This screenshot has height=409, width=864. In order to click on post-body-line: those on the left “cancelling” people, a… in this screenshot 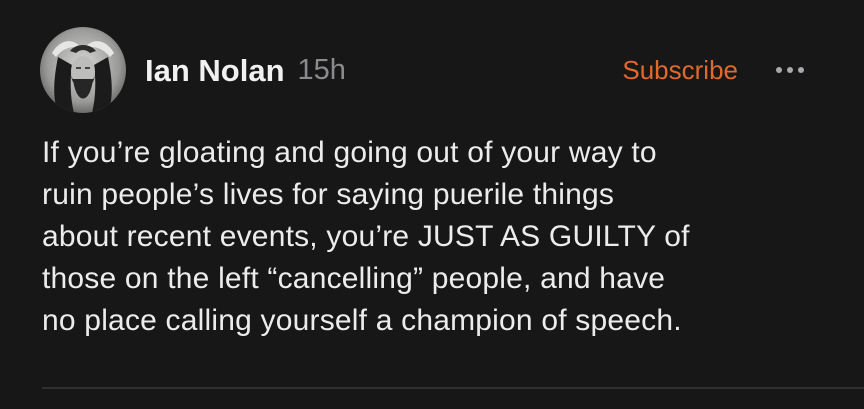, I will do `click(354, 278)`.